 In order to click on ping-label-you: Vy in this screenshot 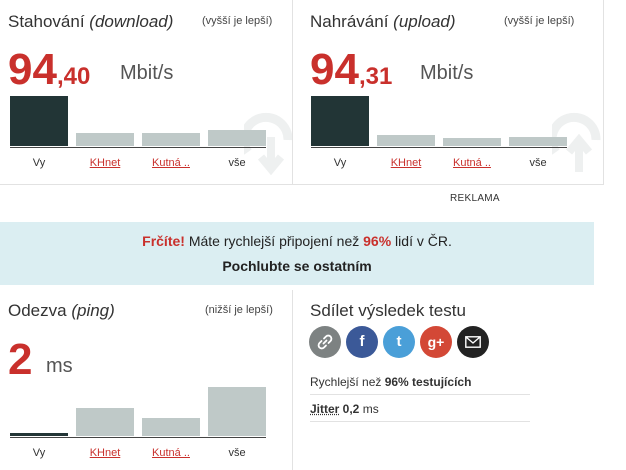, I will do `click(39, 453)`.